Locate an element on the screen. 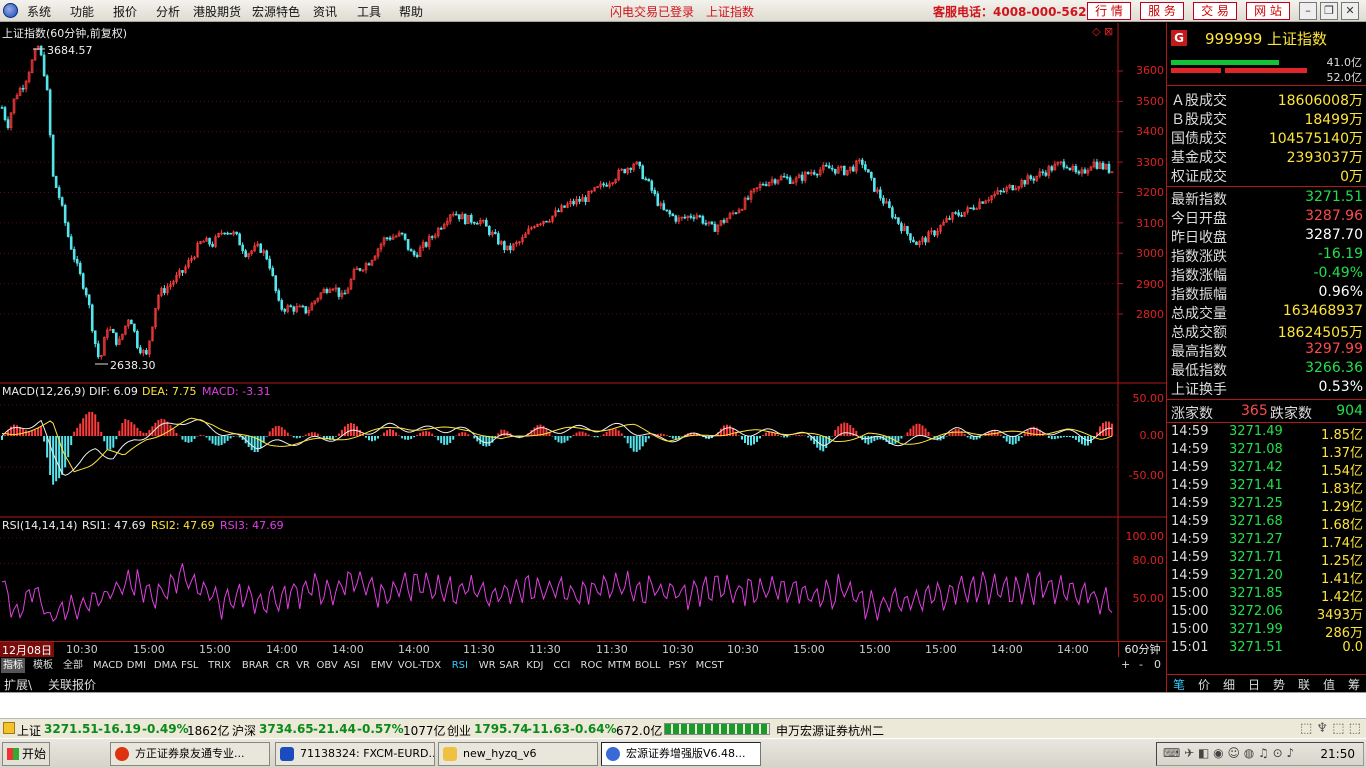 The width and height of the screenshot is (1366, 768). indicator-tab-psy: PSY is located at coordinates (678, 665).